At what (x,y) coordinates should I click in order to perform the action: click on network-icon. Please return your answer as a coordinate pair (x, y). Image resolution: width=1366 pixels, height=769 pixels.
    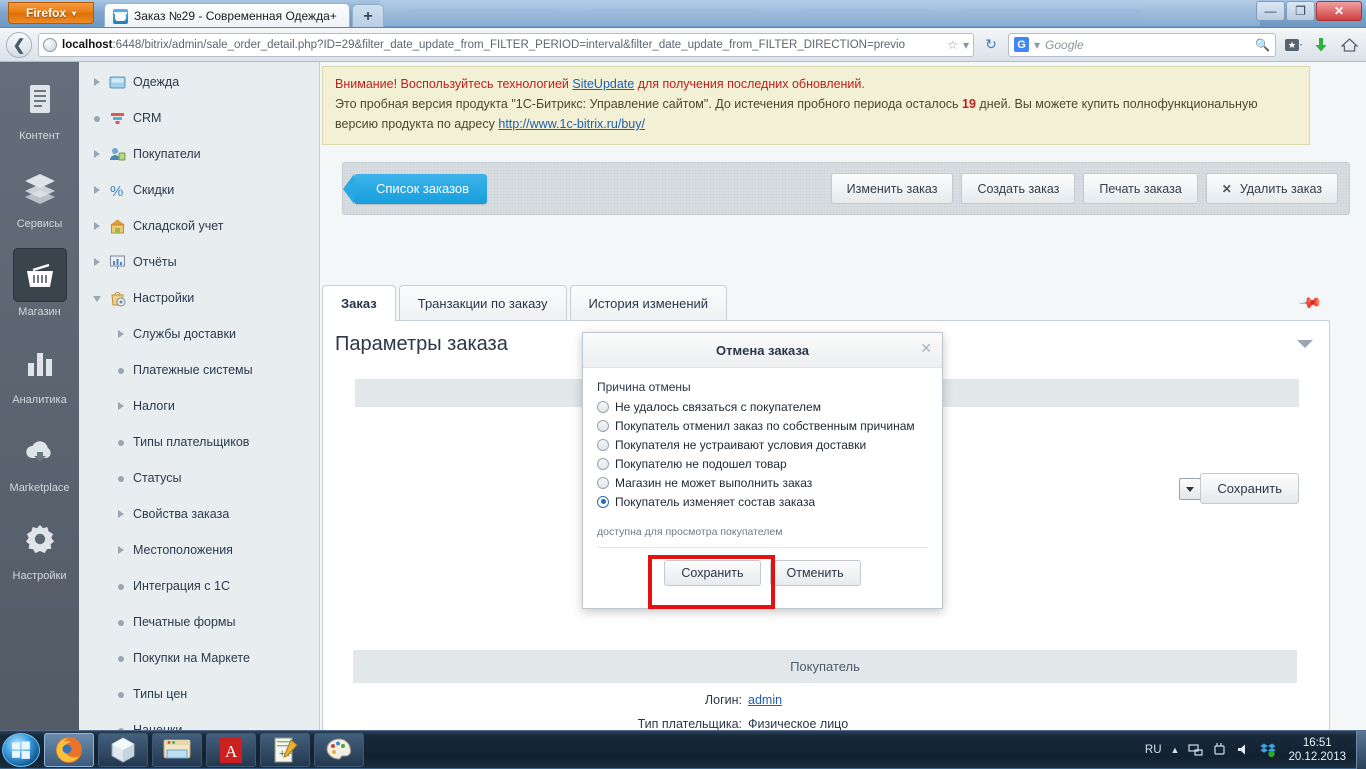
    Looking at the image, I should click on (1196, 749).